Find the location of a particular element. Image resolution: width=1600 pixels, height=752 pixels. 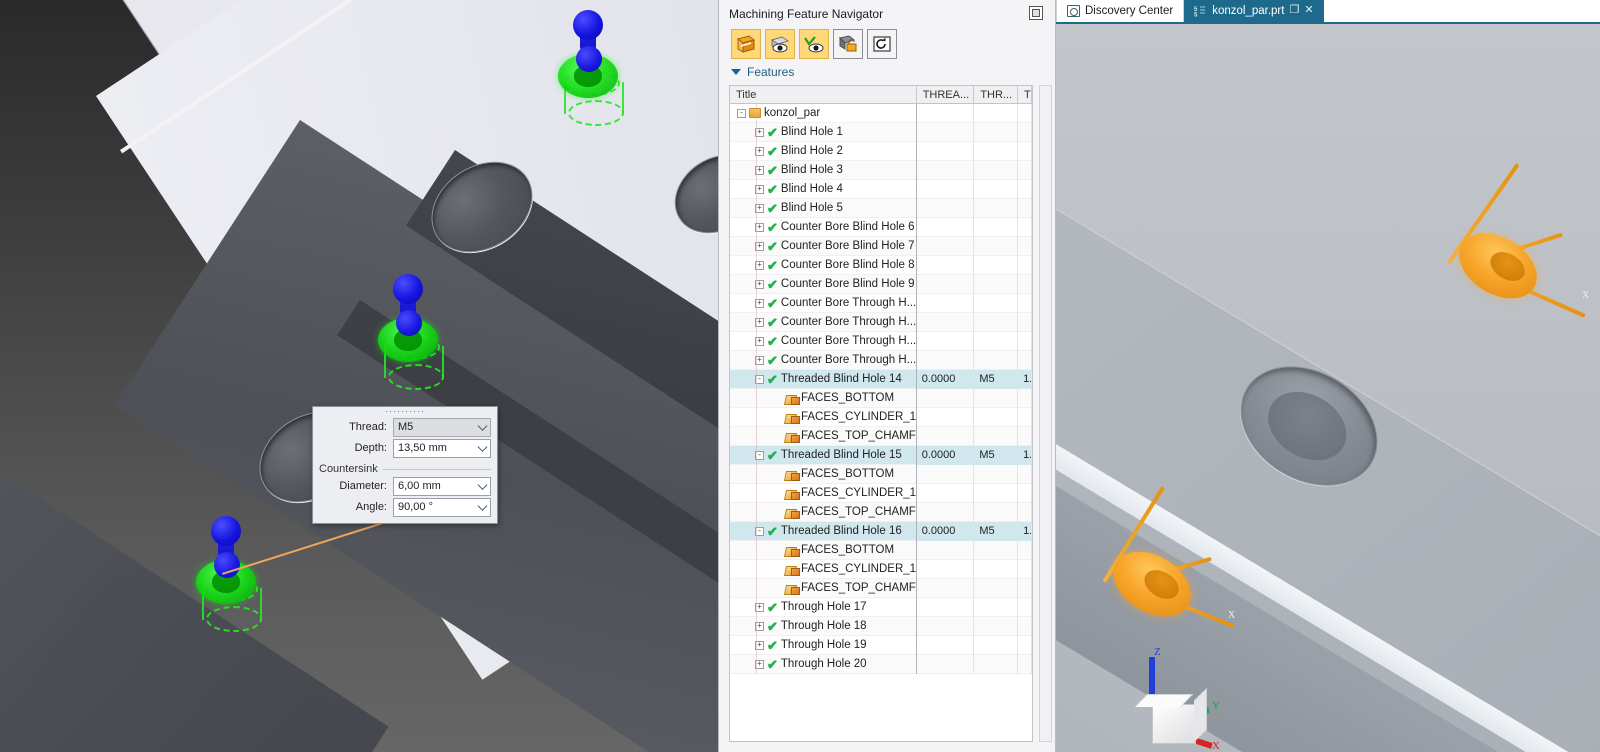

table-row: + ✔ Blind Hole 3 is located at coordinates (881, 170).